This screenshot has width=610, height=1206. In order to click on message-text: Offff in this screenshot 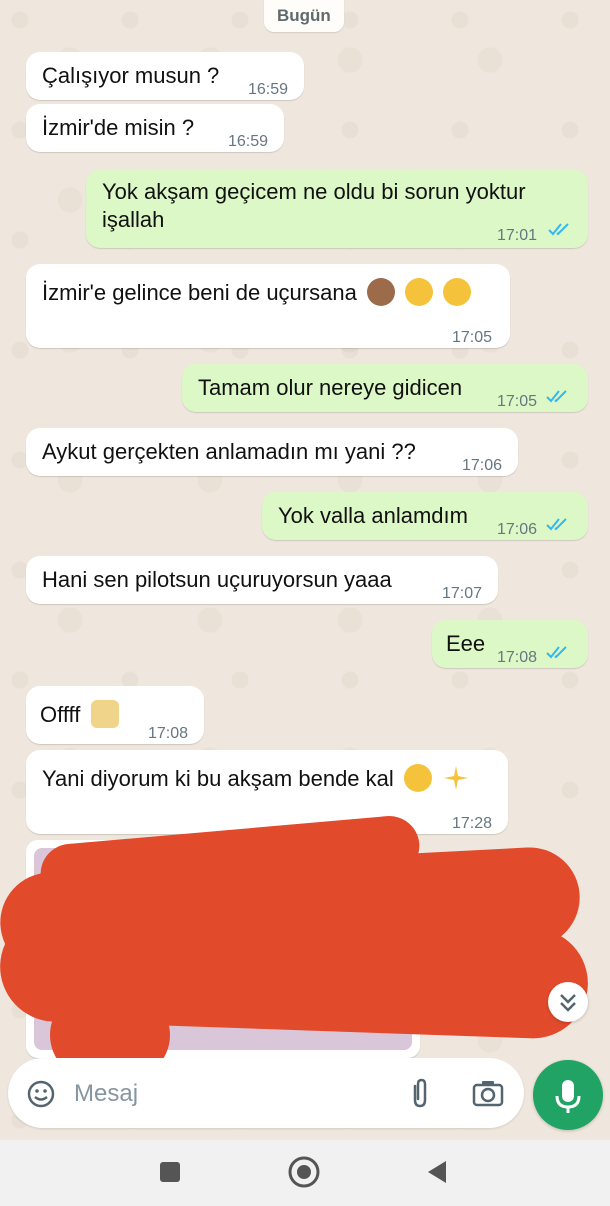, I will do `click(79, 714)`.